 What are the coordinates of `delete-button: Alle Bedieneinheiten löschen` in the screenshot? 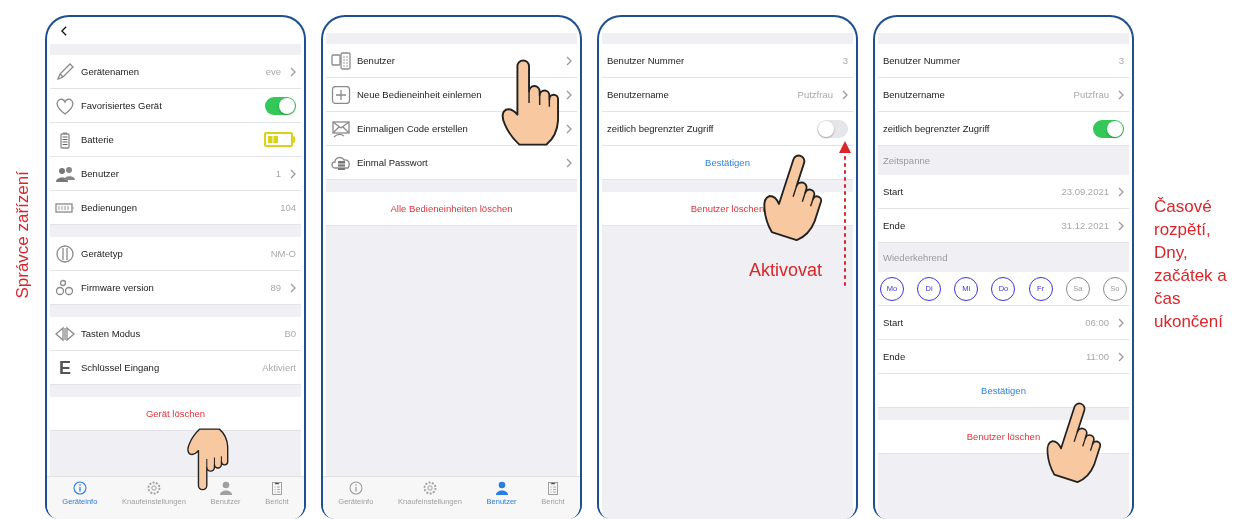 It's located at (451, 208).